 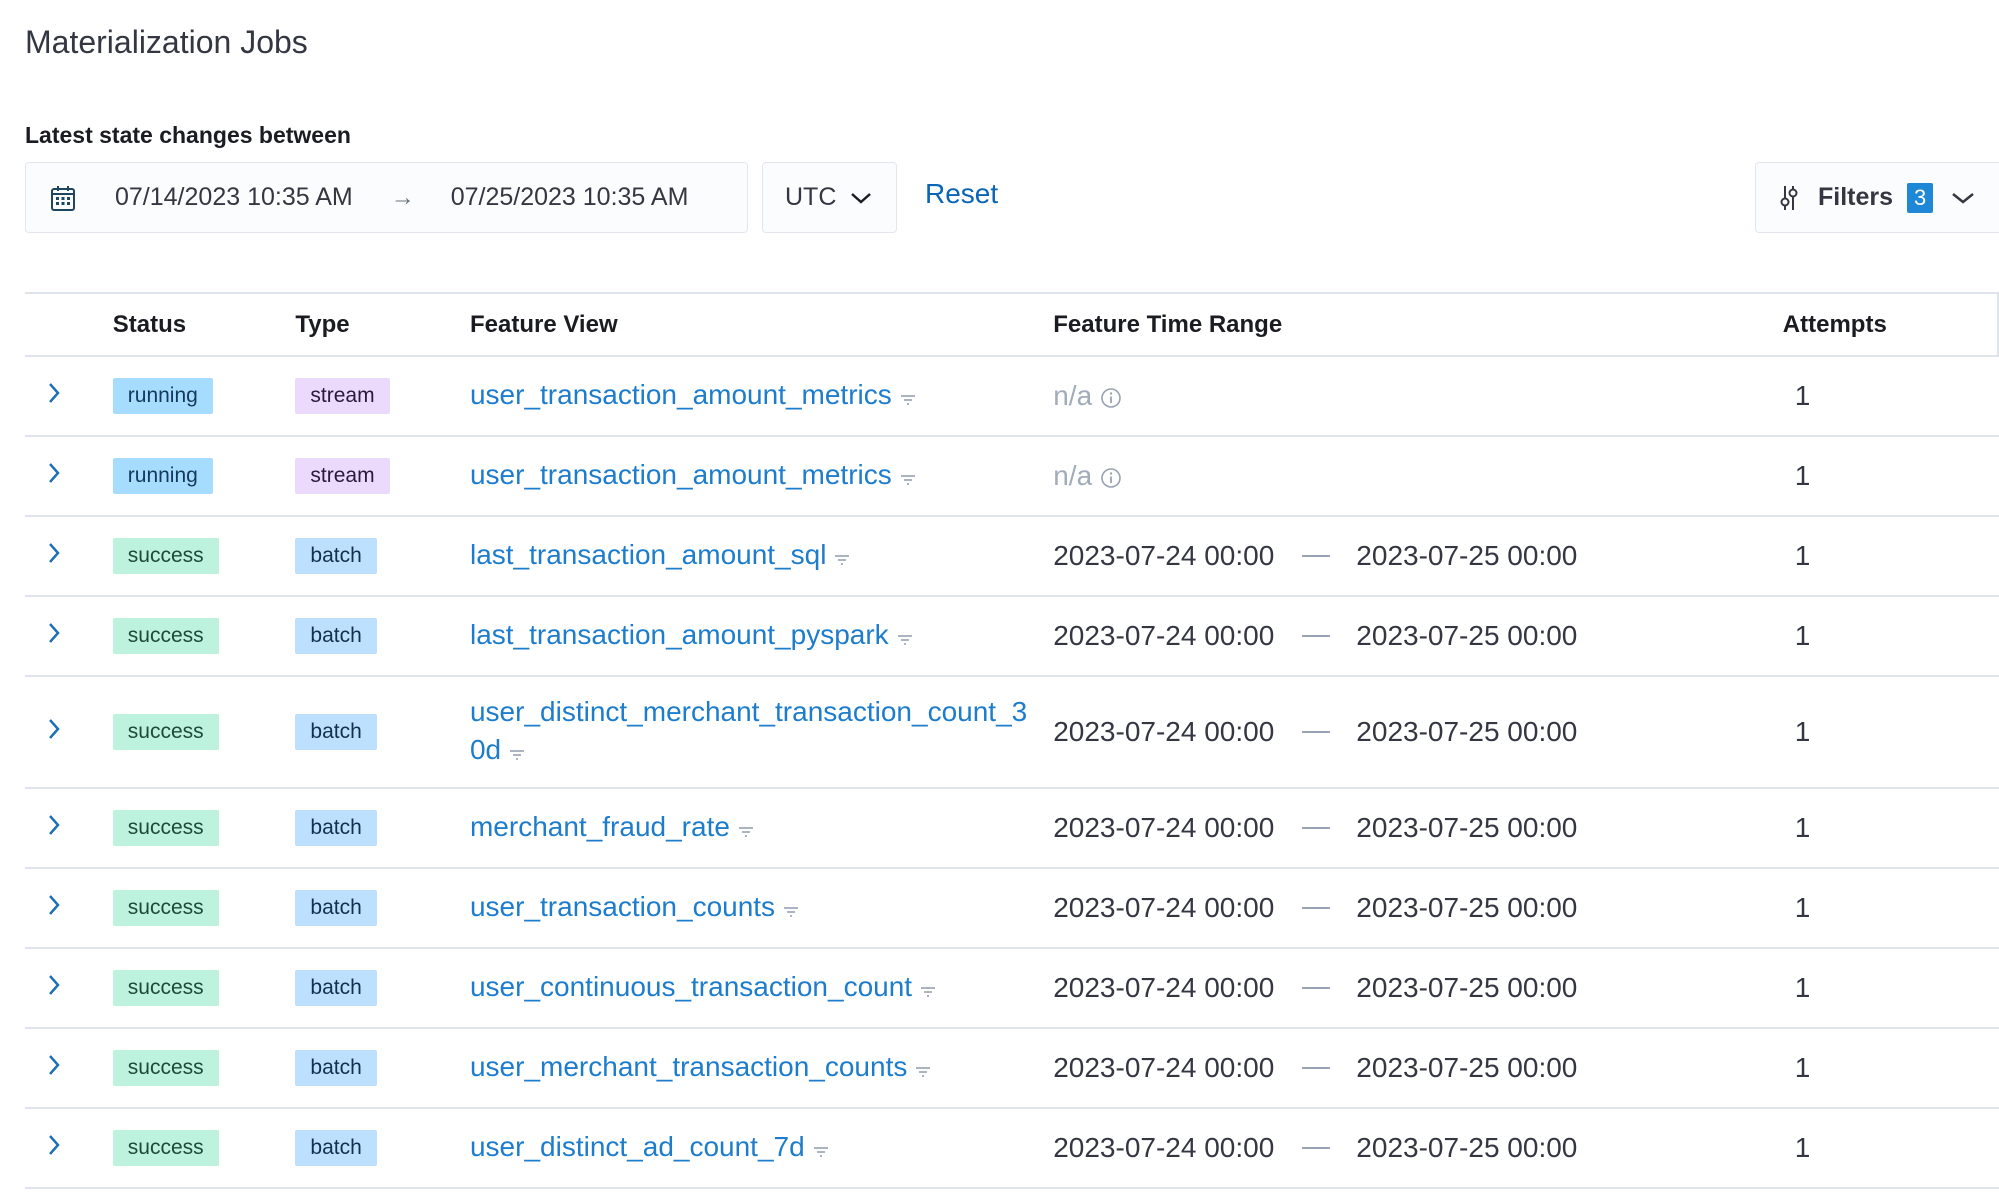 I want to click on filters-button: Filters 3, so click(x=1877, y=197).